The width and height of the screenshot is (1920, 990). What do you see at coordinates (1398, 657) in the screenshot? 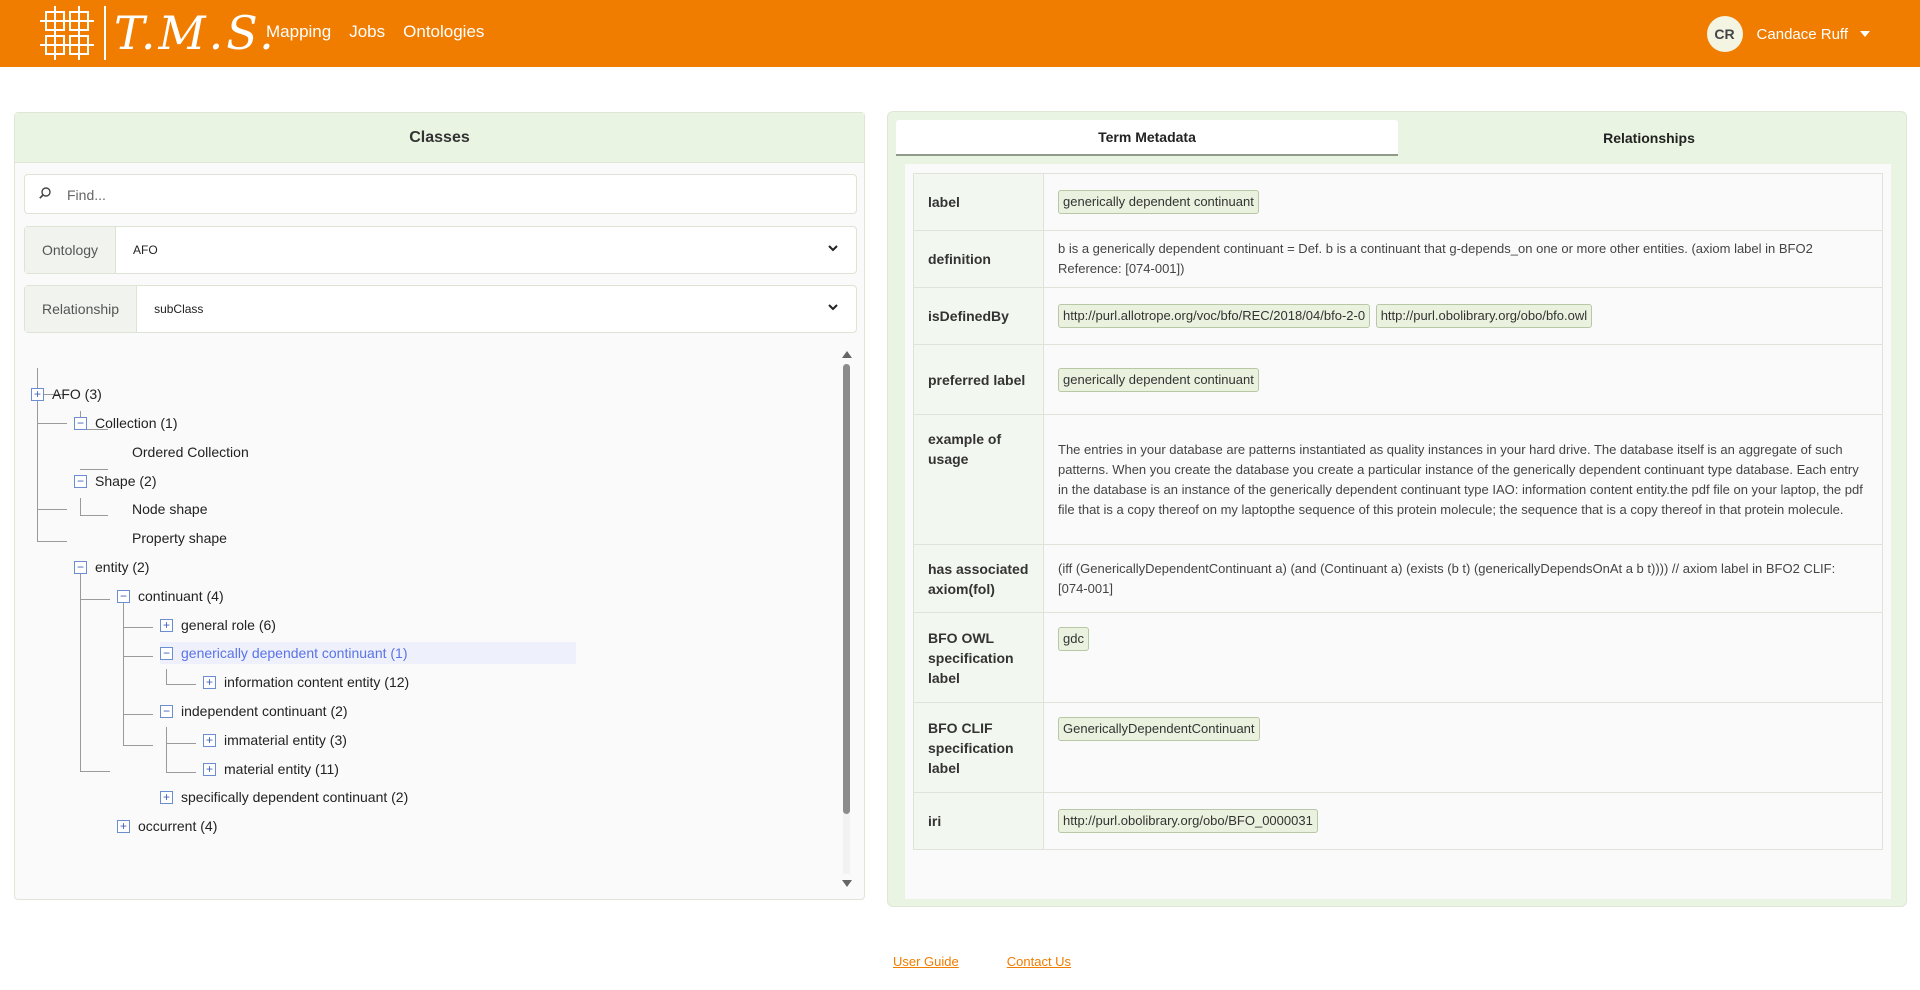
I see `table-row: BFO OWL specification label gdc` at bounding box center [1398, 657].